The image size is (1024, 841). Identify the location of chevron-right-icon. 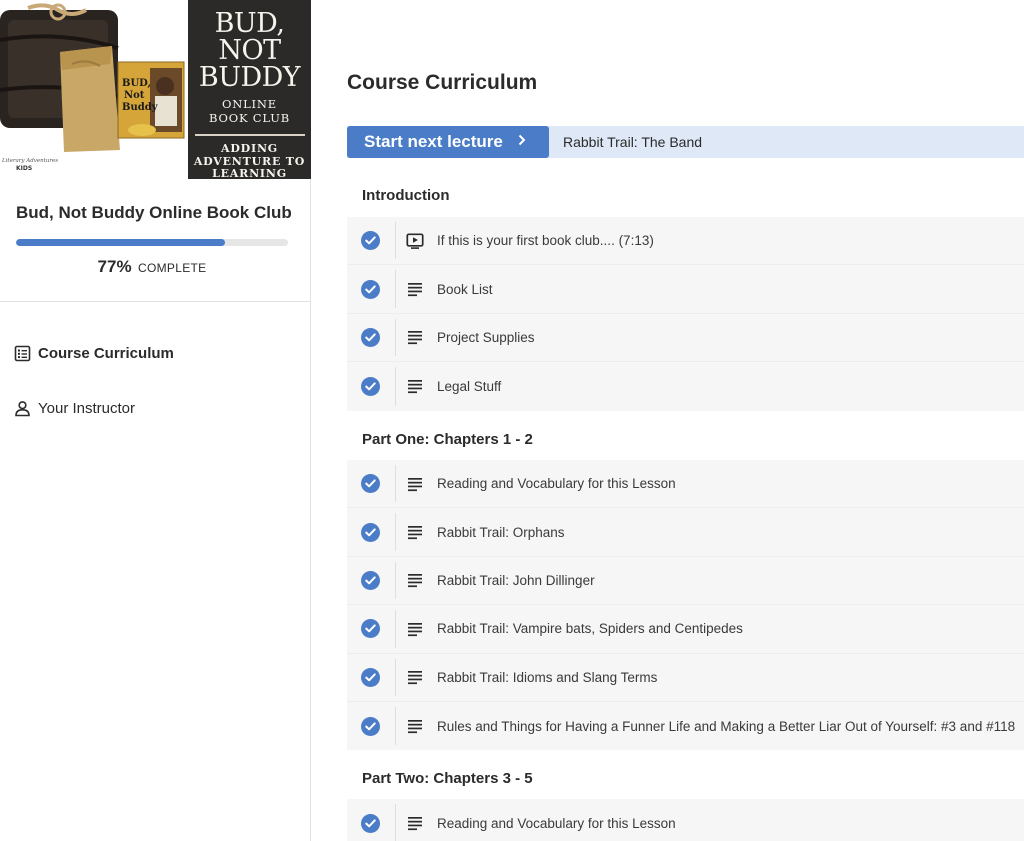
(522, 142).